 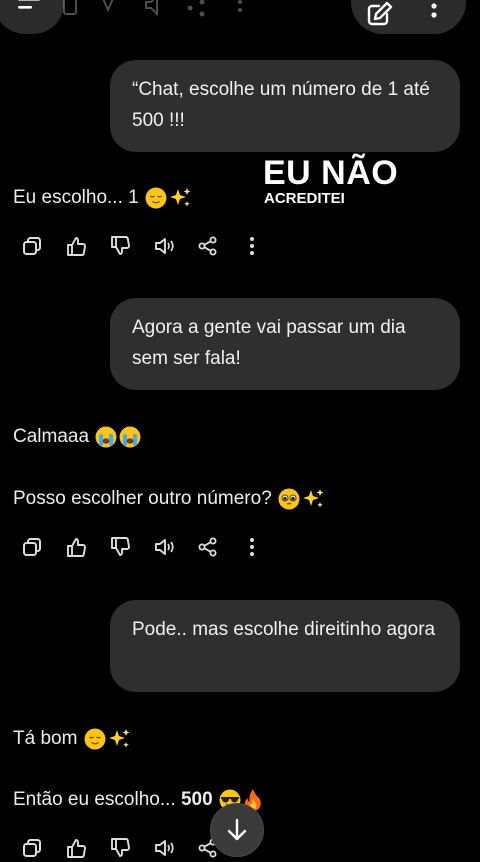 What do you see at coordinates (380, 14) in the screenshot?
I see `new-chat-icon` at bounding box center [380, 14].